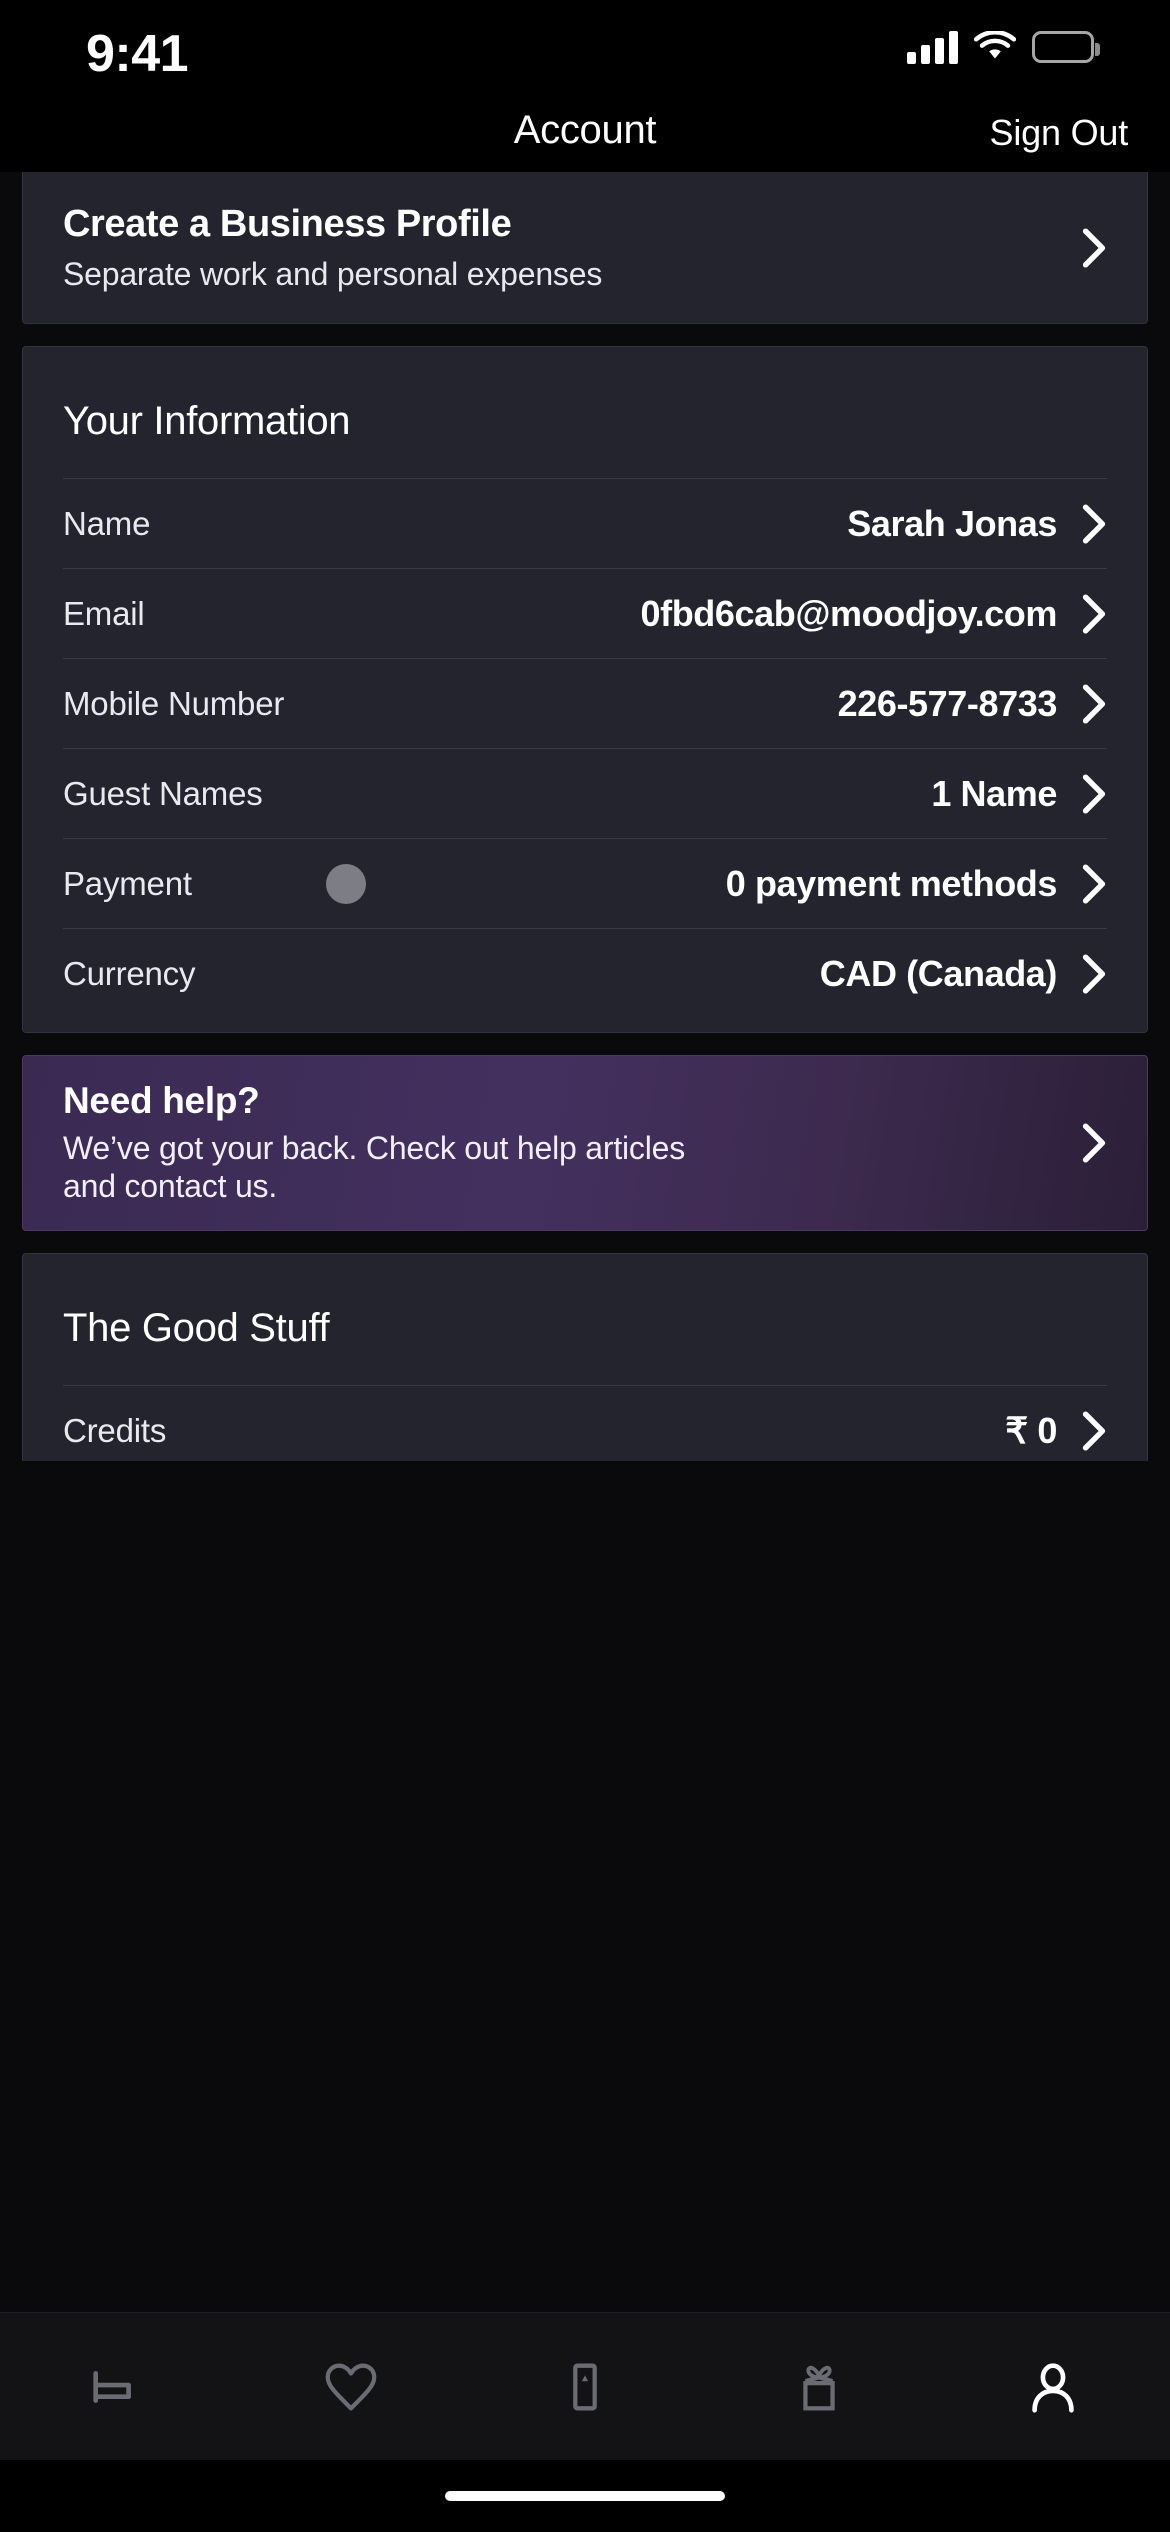 The height and width of the screenshot is (2532, 1170). I want to click on heart-icon, so click(351, 2386).